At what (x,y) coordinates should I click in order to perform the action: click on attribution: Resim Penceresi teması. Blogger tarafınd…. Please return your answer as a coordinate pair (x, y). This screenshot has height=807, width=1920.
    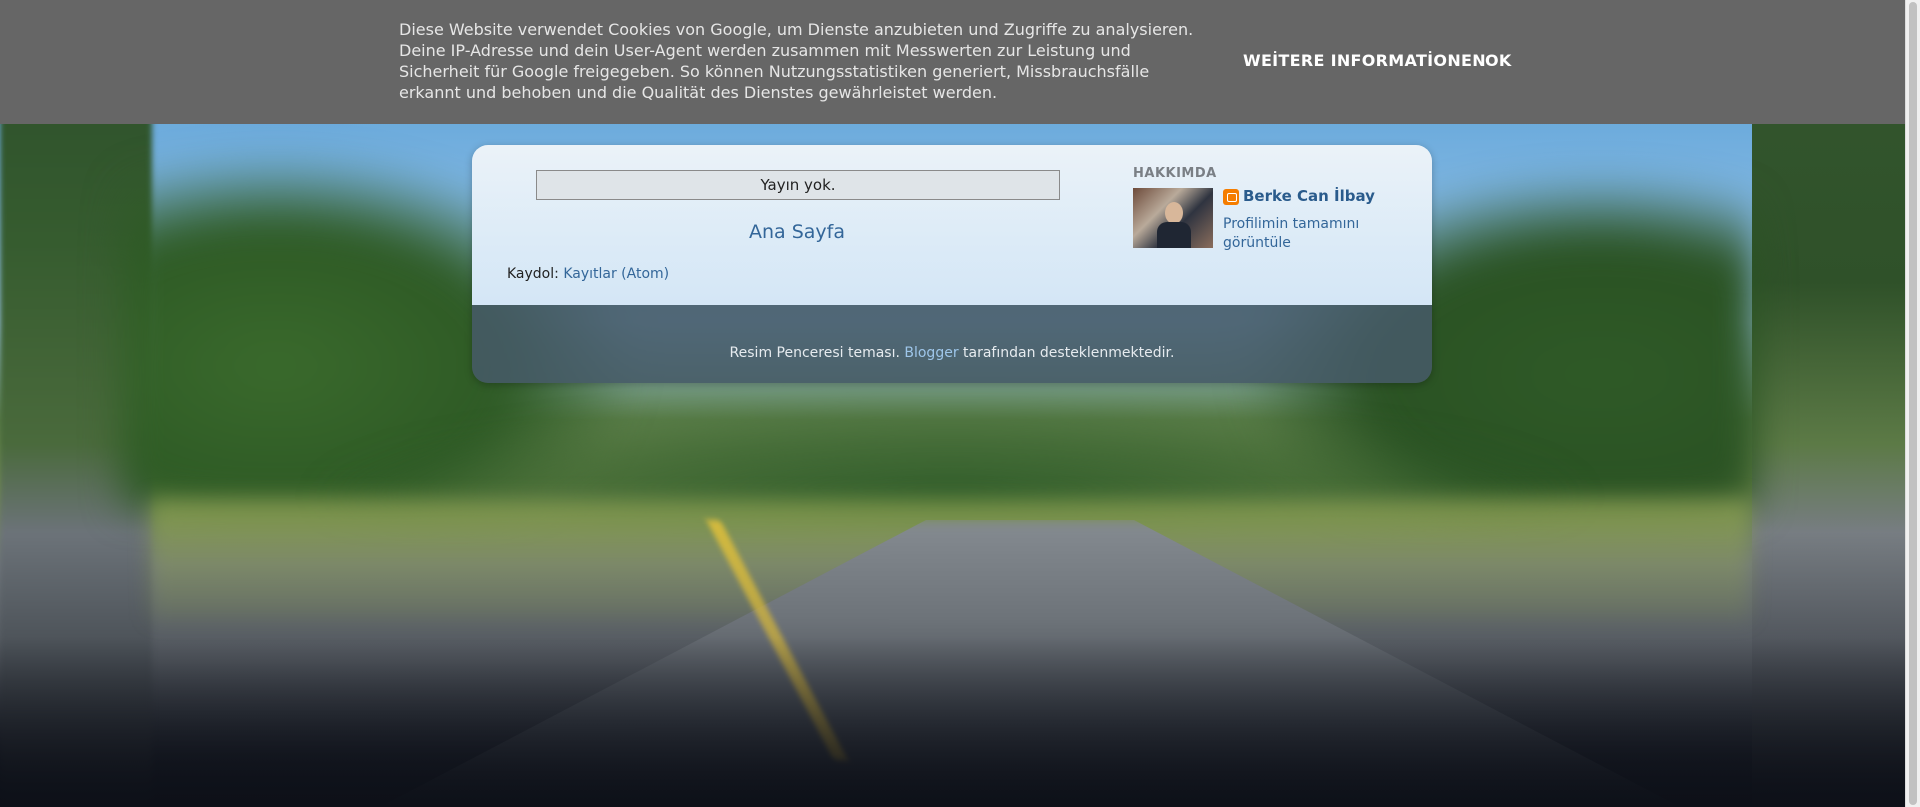
    Looking at the image, I should click on (952, 353).